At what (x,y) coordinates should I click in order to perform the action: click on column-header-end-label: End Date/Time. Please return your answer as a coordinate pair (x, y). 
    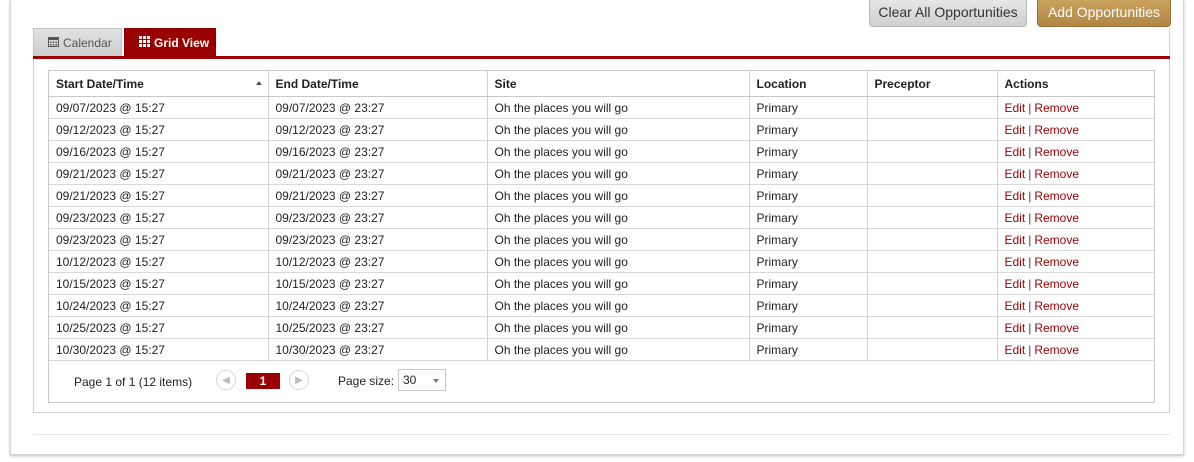
    Looking at the image, I should click on (317, 83).